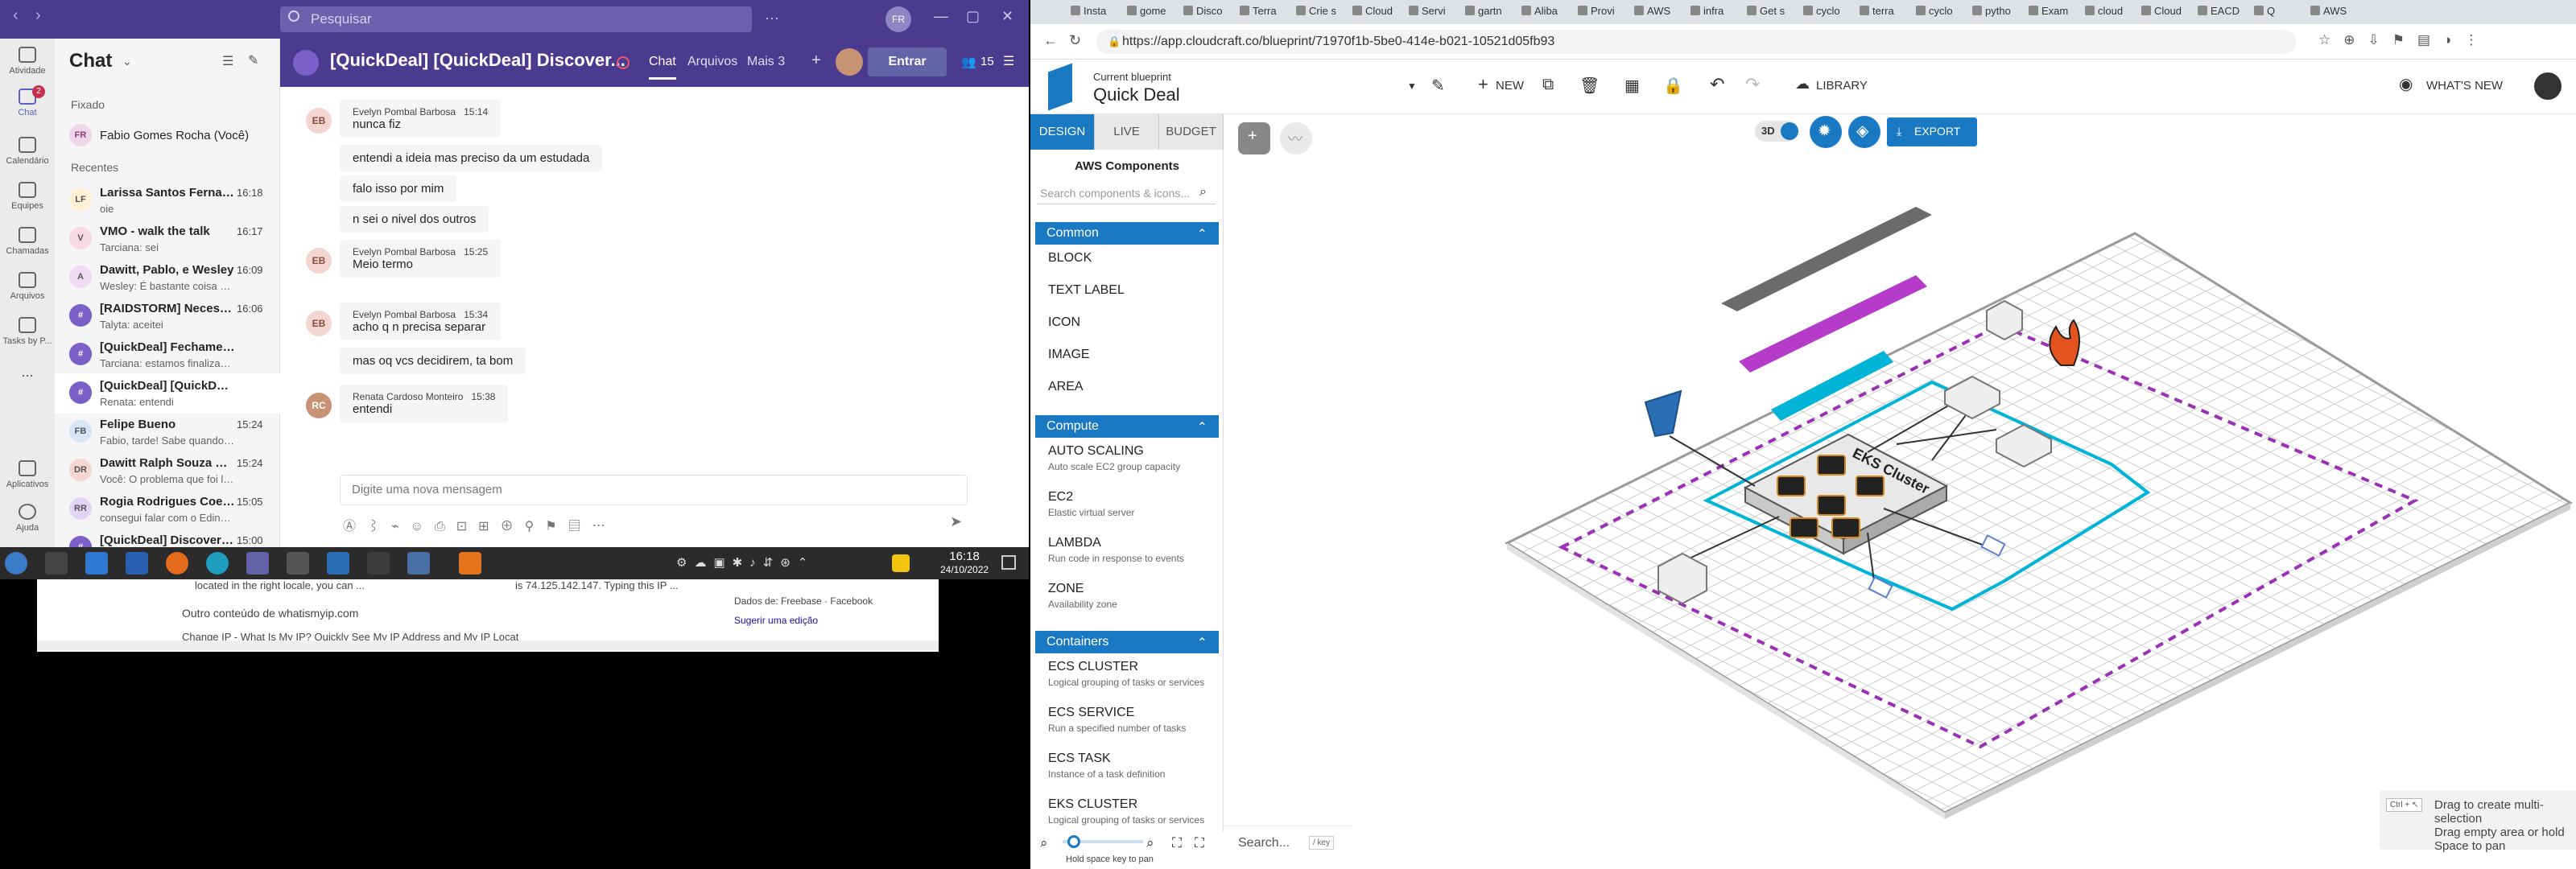 The image size is (2576, 869). Describe the element at coordinates (2110, 13) in the screenshot. I see `browser-tab: cloud` at that location.